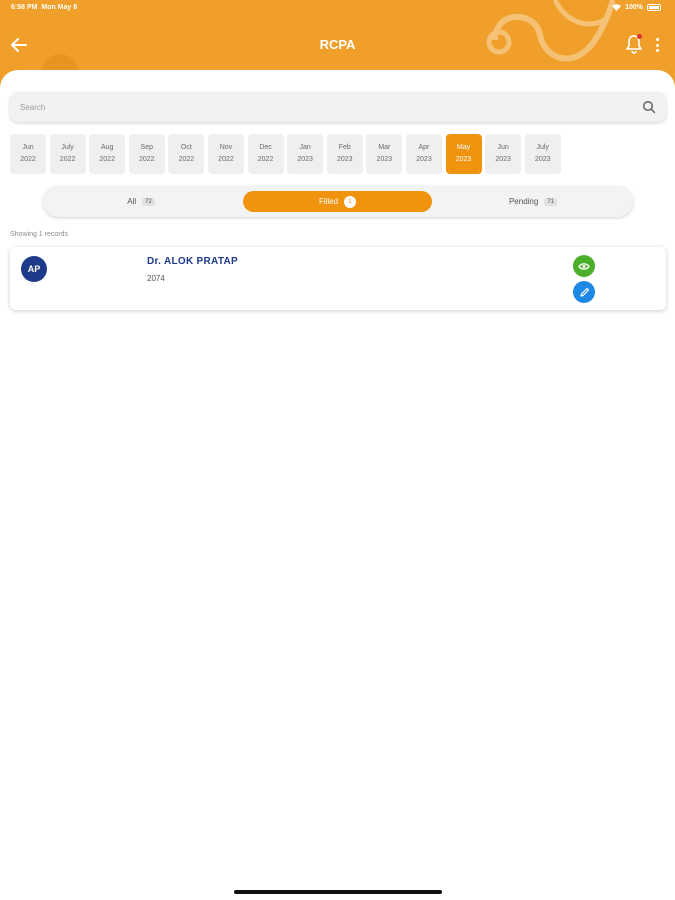 The width and height of the screenshot is (675, 900). I want to click on status-bar: 6:58 PM Mon May 8 100%, so click(337, 8).